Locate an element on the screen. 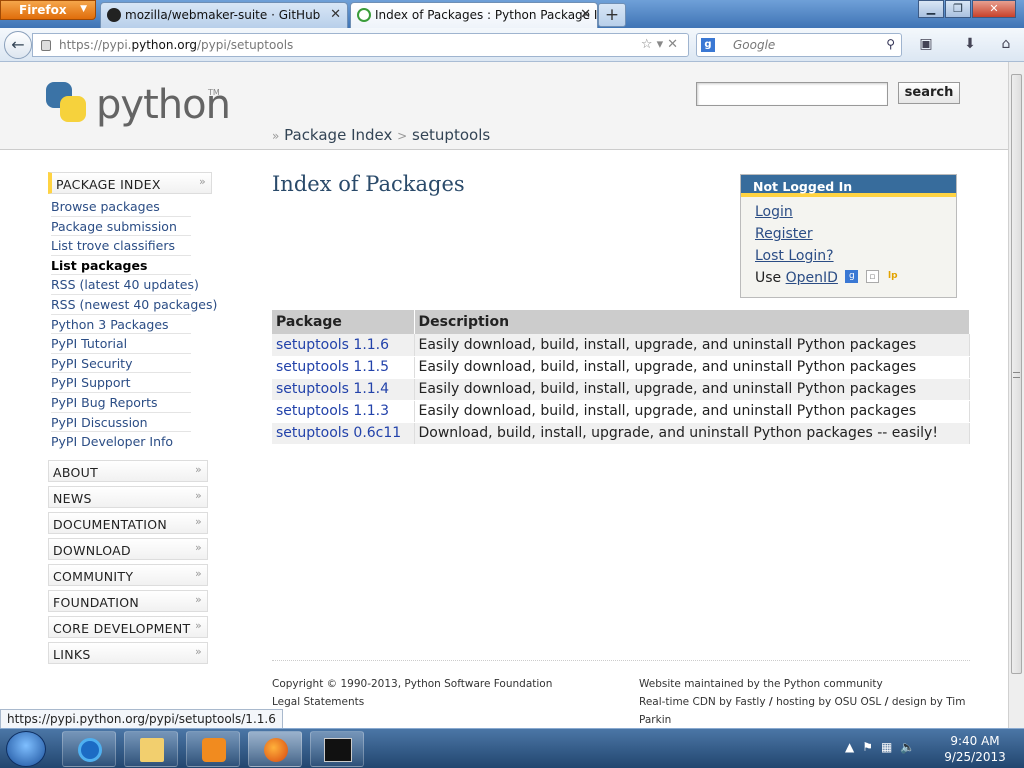 The width and height of the screenshot is (1024, 768). google-openid-icon: g is located at coordinates (852, 276).